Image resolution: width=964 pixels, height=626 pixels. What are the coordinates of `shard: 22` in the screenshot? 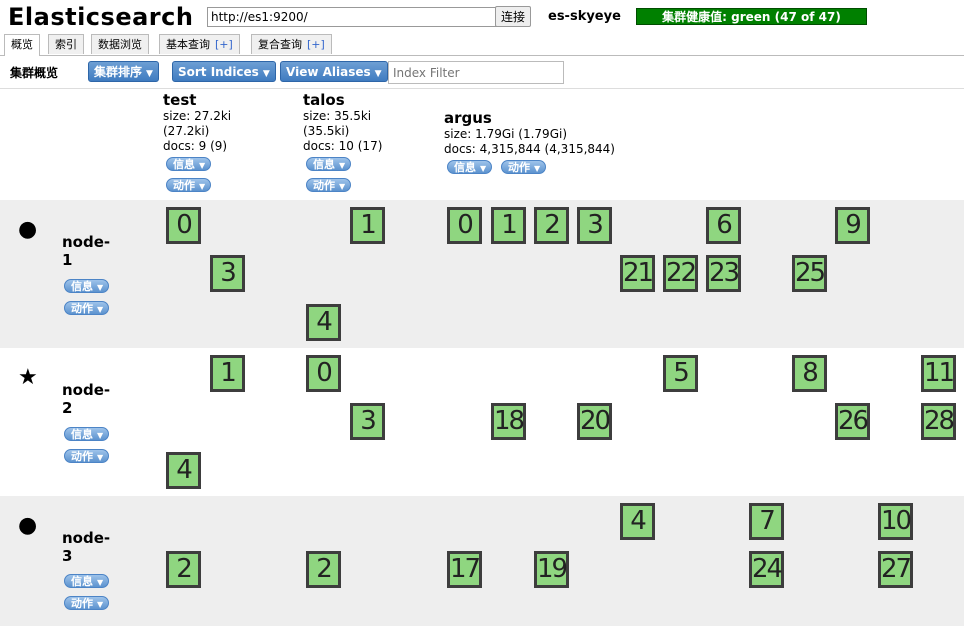 It's located at (680, 273).